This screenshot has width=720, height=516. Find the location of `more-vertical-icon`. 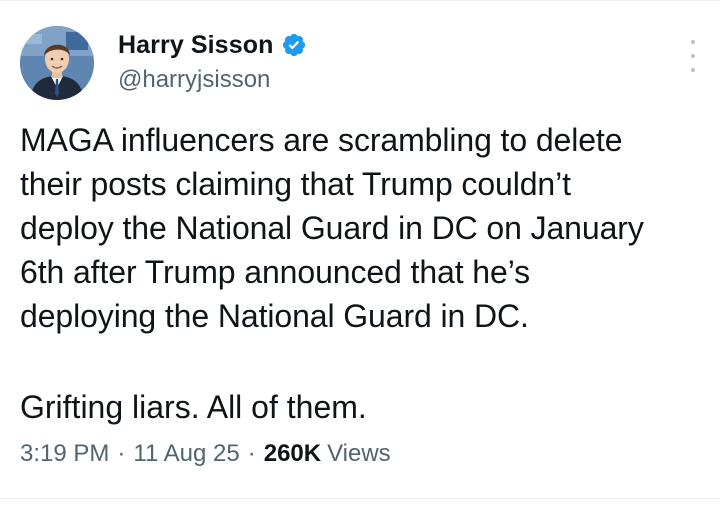

more-vertical-icon is located at coordinates (693, 56).